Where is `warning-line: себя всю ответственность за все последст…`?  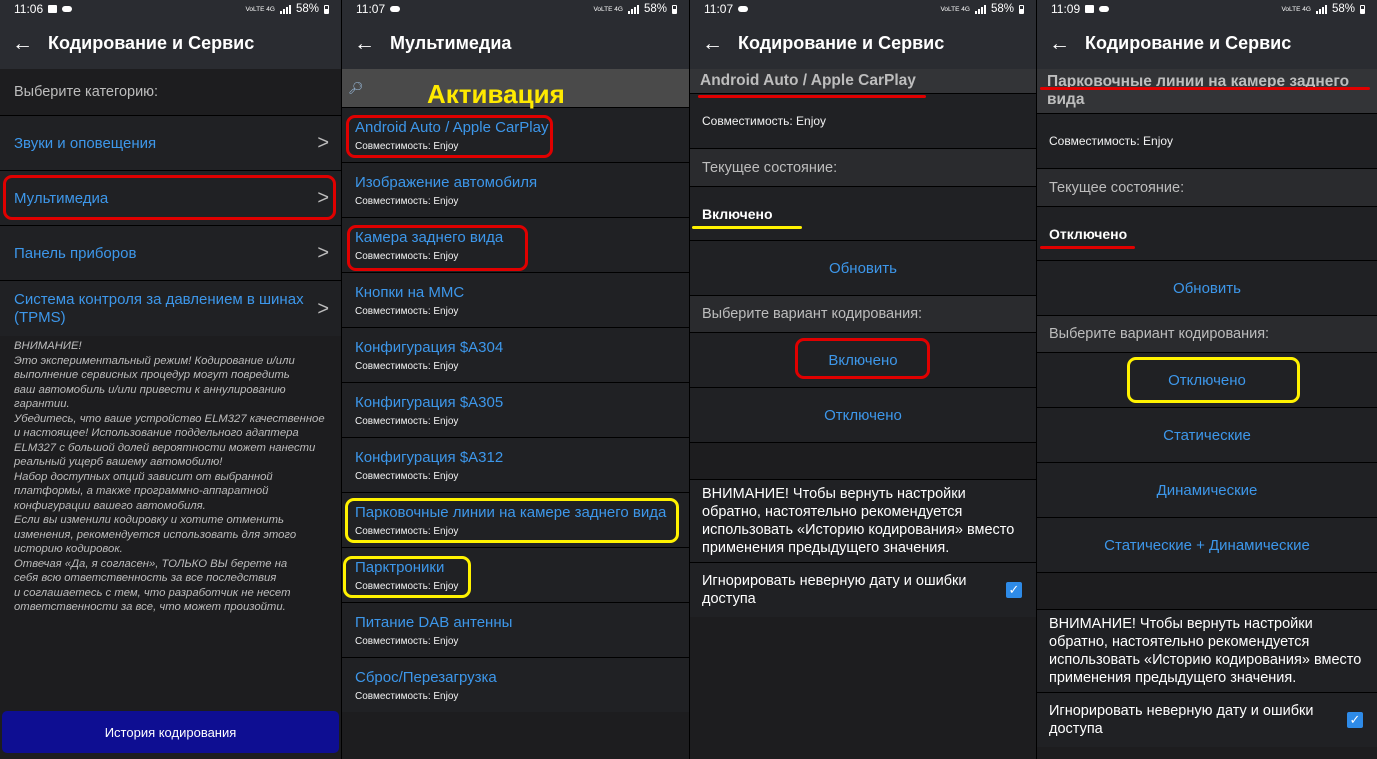 warning-line: себя всю ответственность за все последст… is located at coordinates (145, 578).